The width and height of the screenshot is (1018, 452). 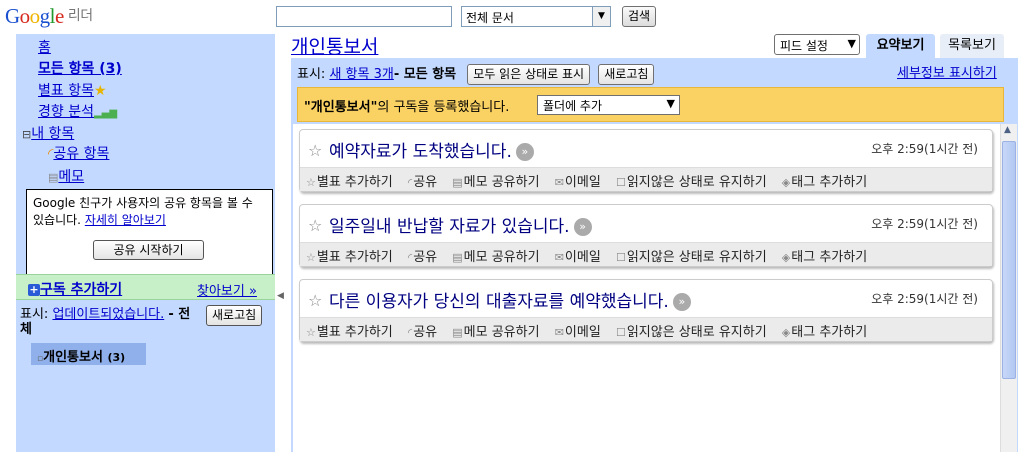 What do you see at coordinates (48, 133) in the screenshot?
I see `my-items-section: ⊟내 항목` at bounding box center [48, 133].